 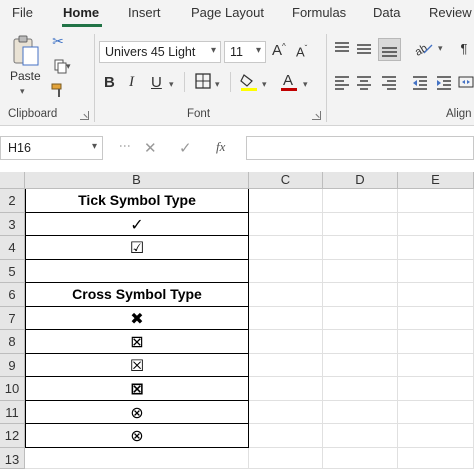 I want to click on cell-e11, so click(x=436, y=412).